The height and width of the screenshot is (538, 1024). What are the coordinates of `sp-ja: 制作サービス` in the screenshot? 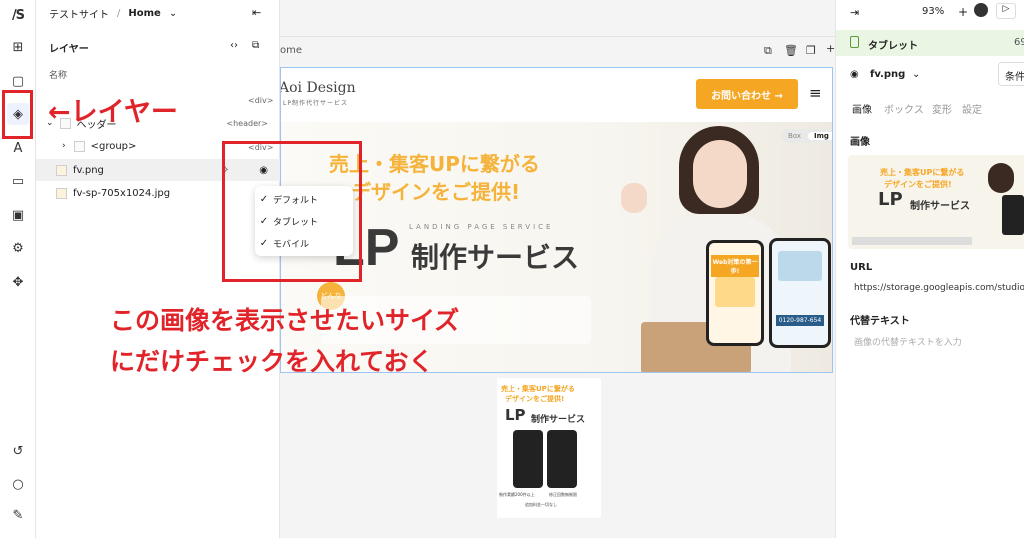 It's located at (558, 420).